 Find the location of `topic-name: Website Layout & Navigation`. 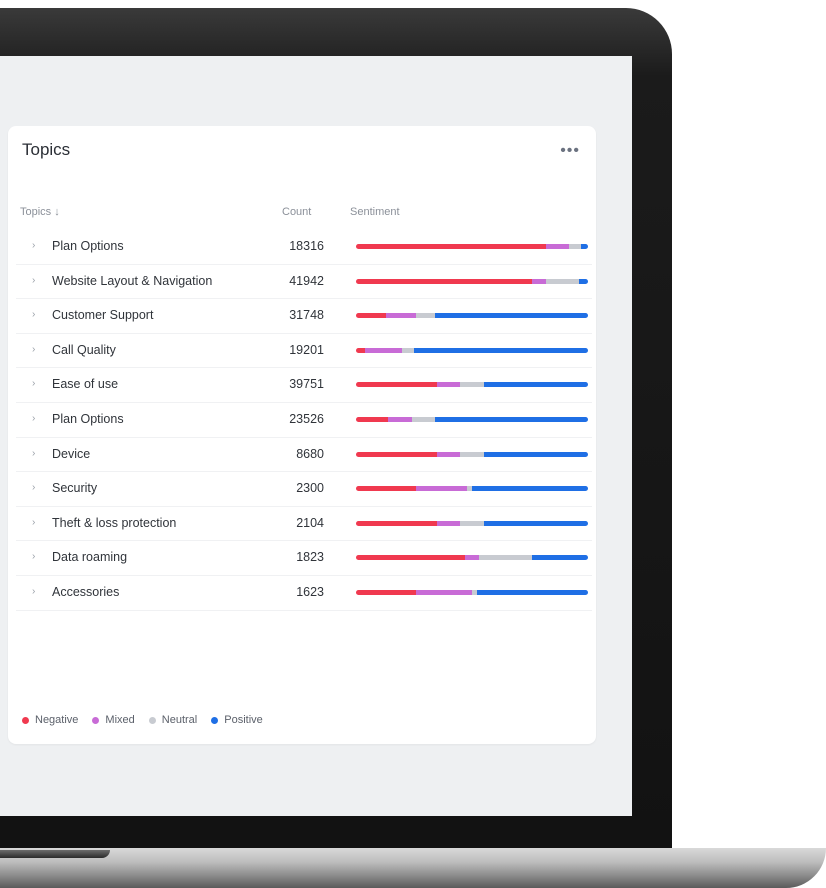

topic-name: Website Layout & Navigation is located at coordinates (132, 280).